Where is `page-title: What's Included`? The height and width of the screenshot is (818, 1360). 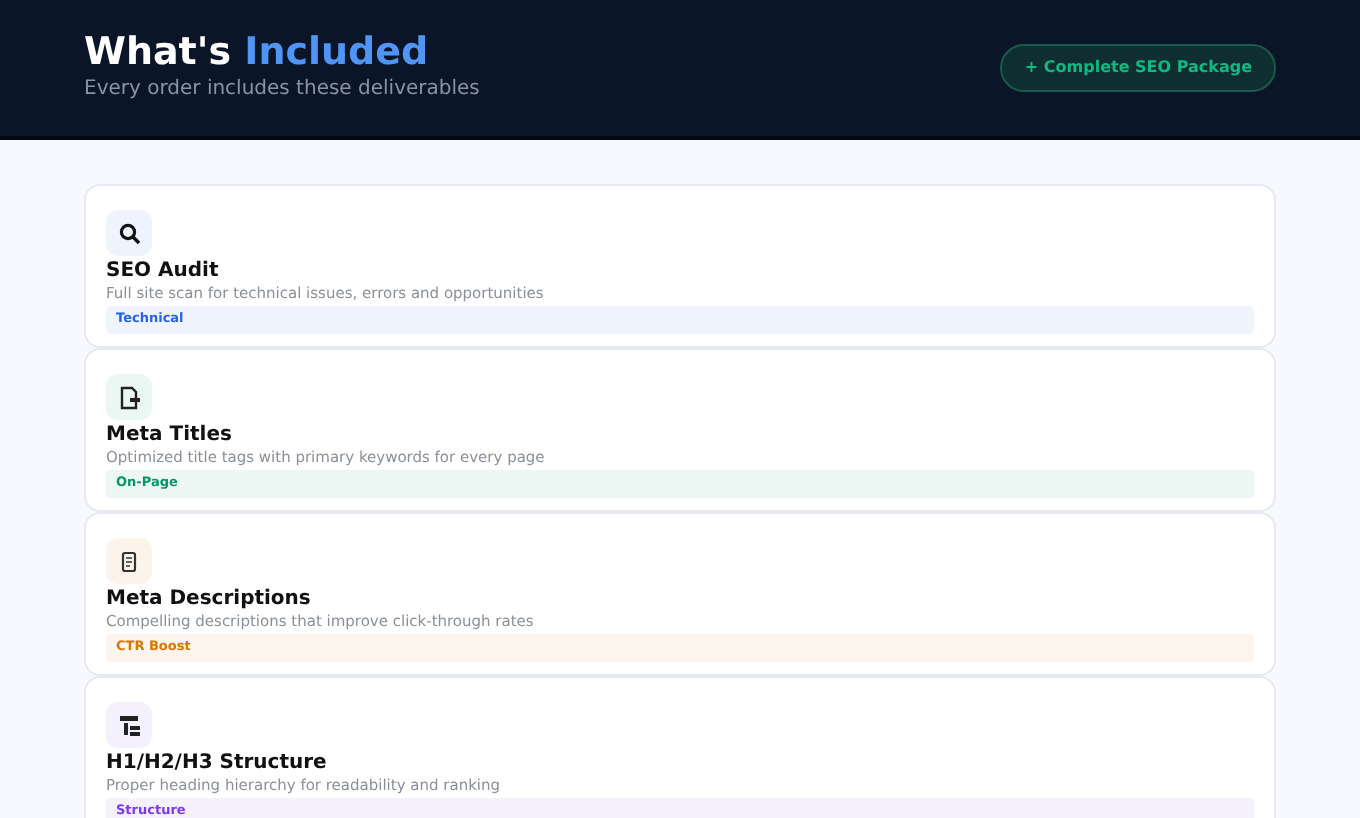
page-title: What's Included is located at coordinates (257, 53).